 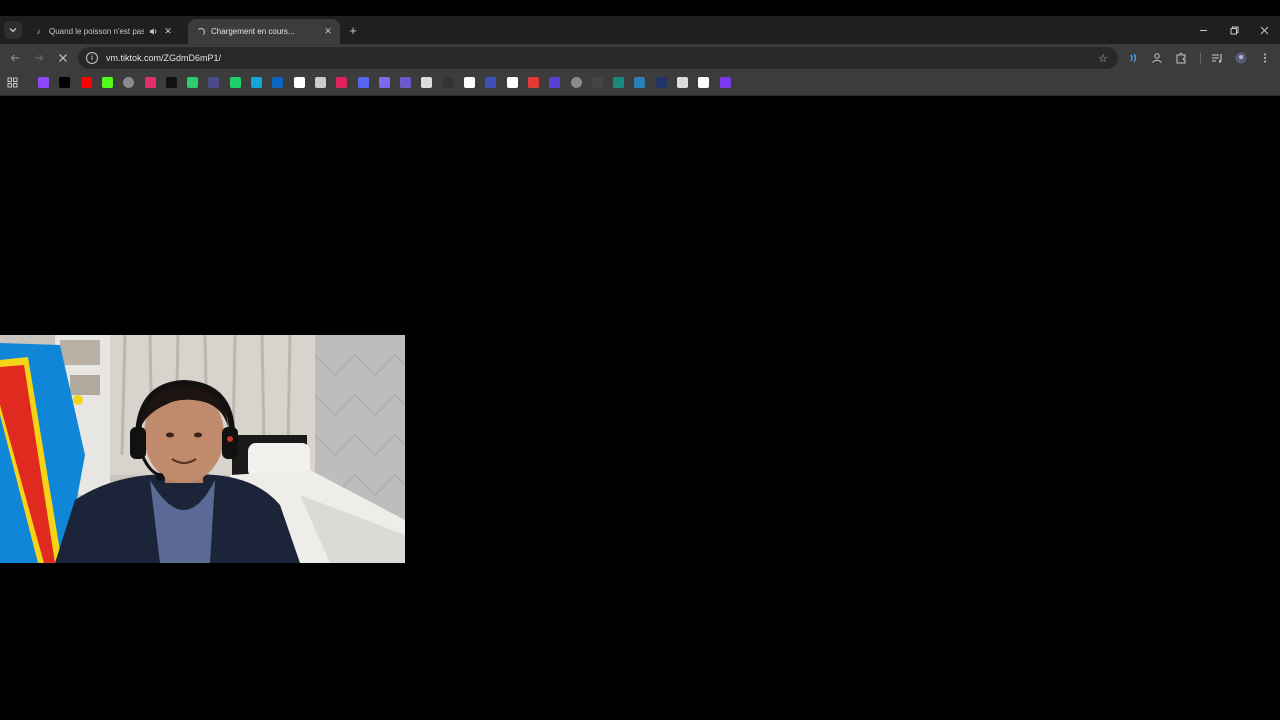 I want to click on tiktok-icon: ♪, so click(x=38, y=31).